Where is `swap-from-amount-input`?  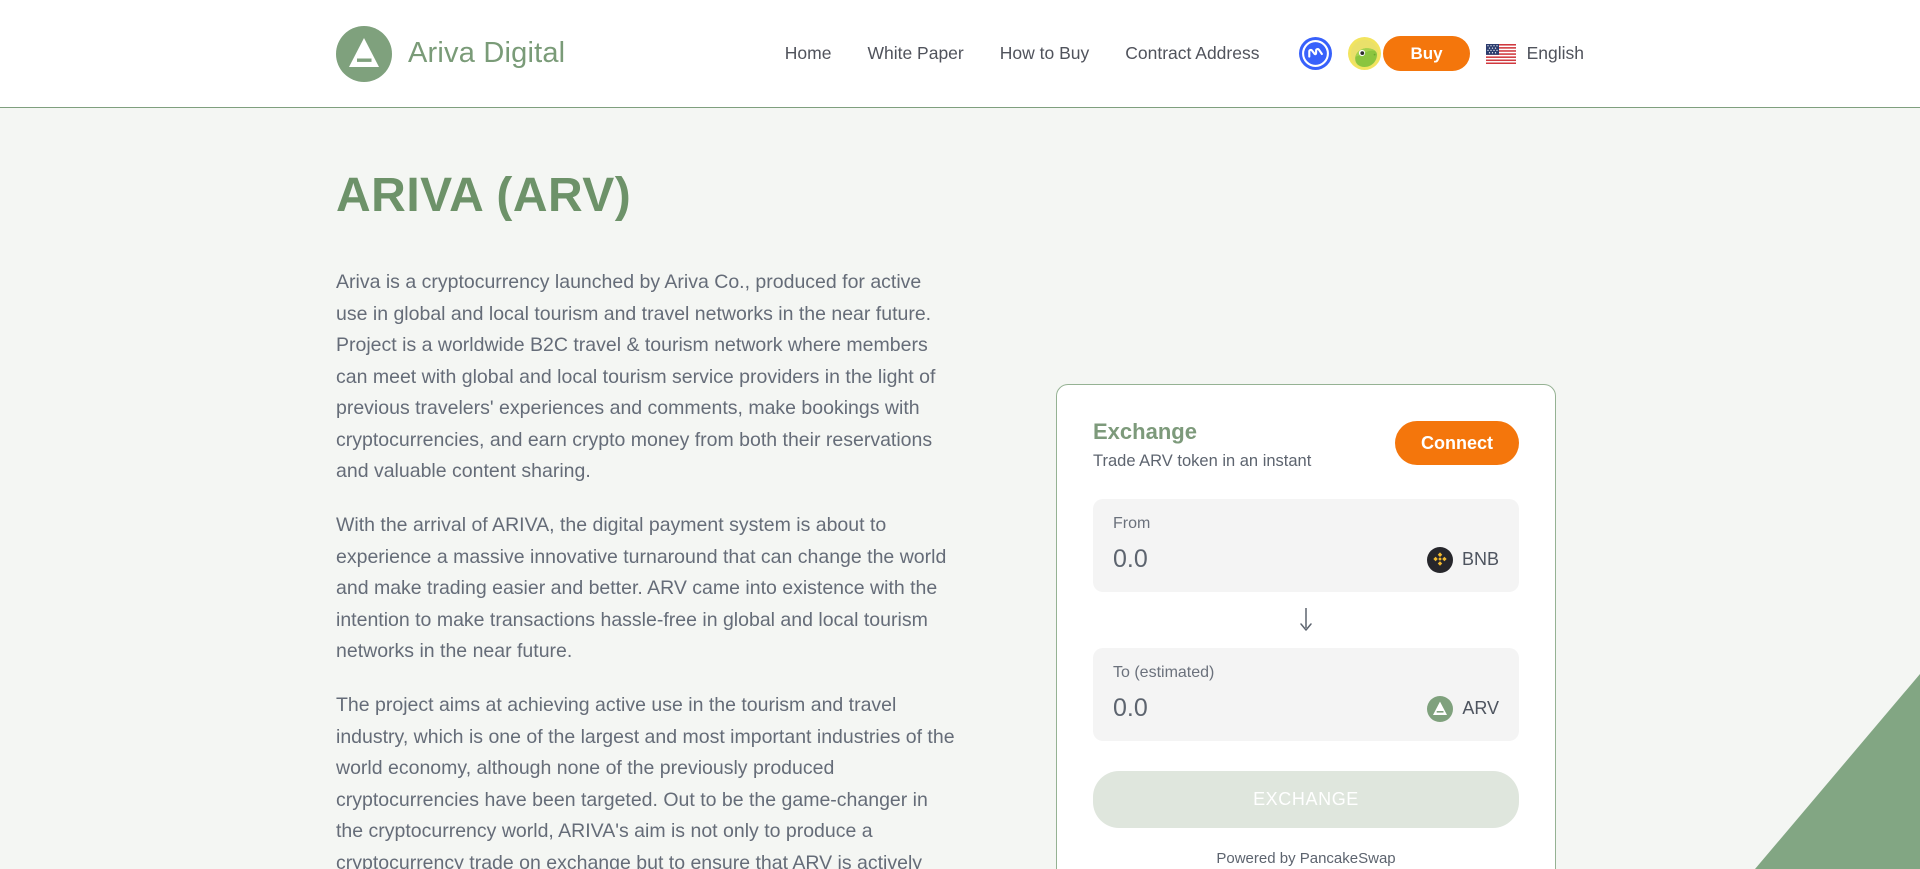 swap-from-amount-input is located at coordinates (1248, 559).